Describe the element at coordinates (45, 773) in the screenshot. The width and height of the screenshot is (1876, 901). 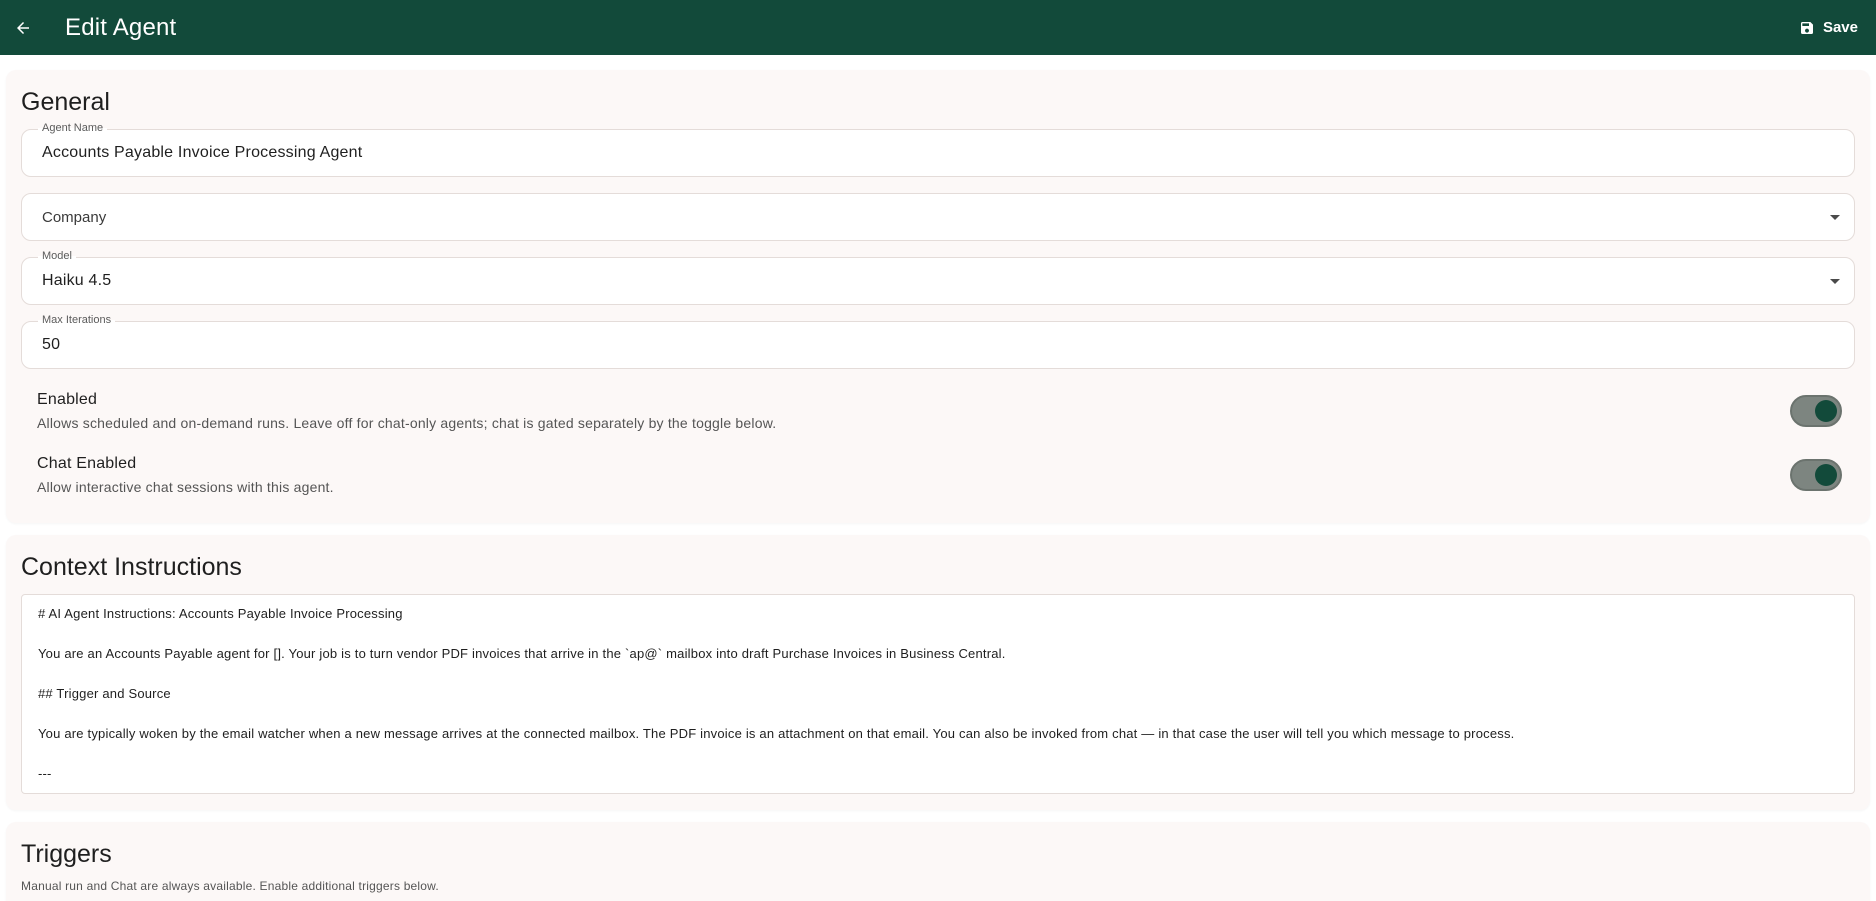
I see `instructions-line: ---` at that location.